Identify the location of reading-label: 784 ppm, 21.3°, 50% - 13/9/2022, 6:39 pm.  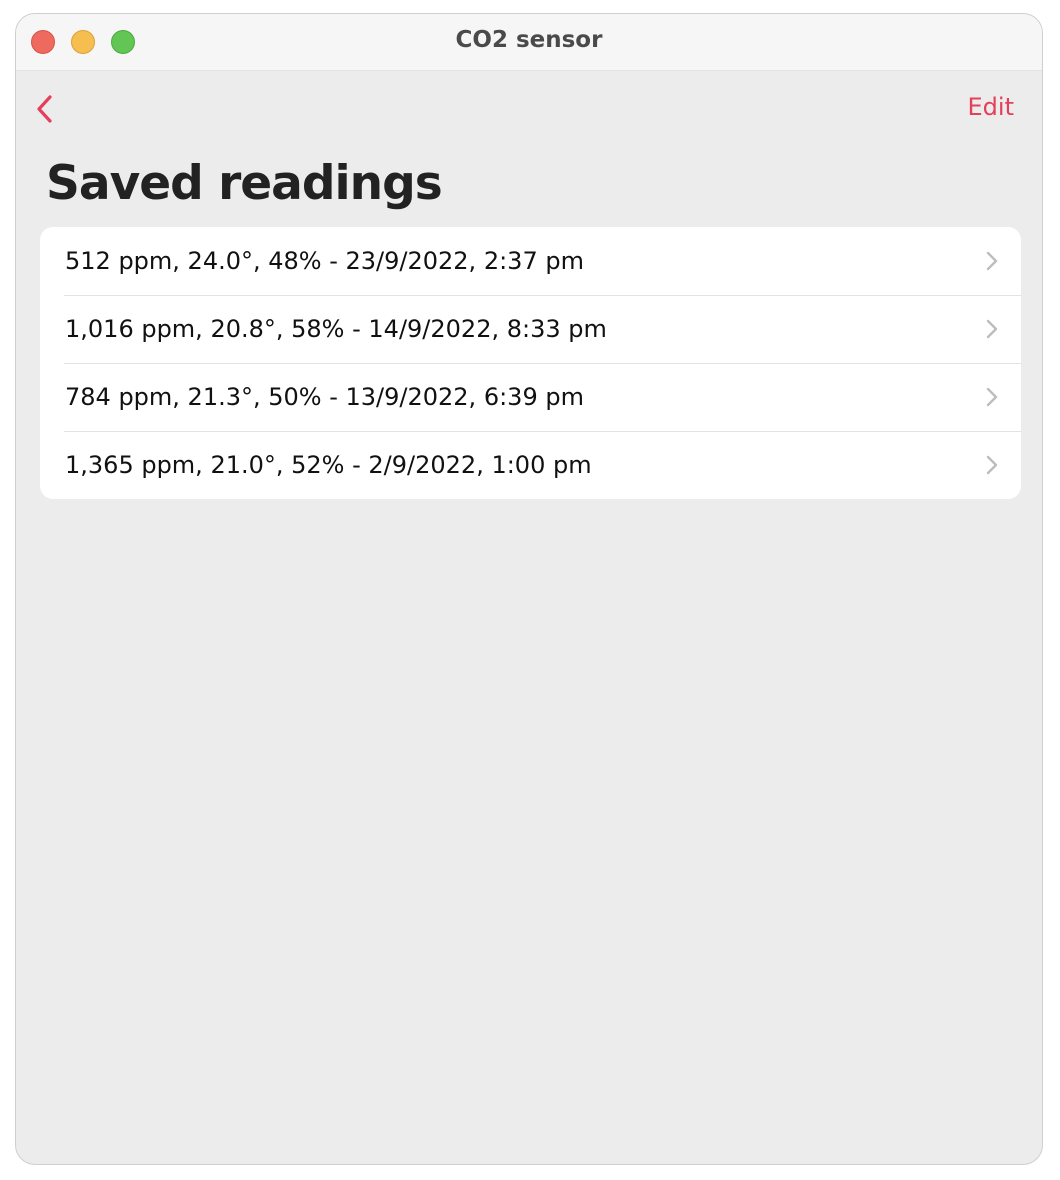
(324, 397).